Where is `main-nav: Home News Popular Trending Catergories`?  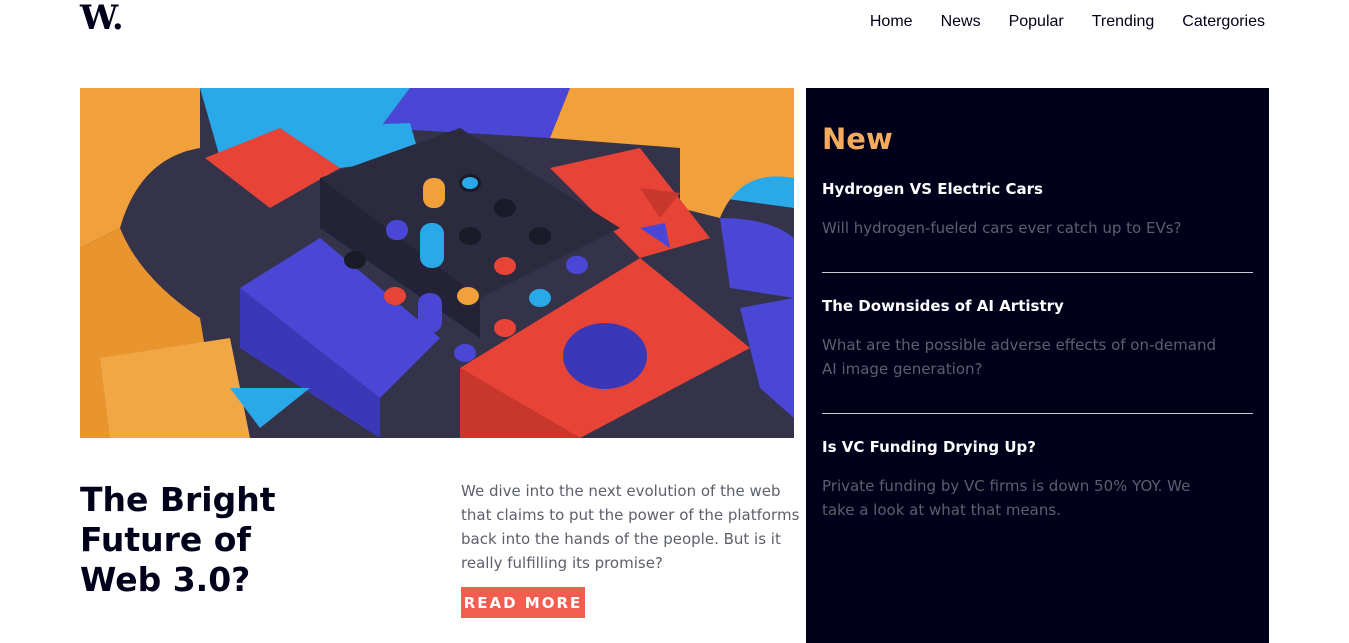 main-nav: Home News Popular Trending Catergories is located at coordinates (1067, 22).